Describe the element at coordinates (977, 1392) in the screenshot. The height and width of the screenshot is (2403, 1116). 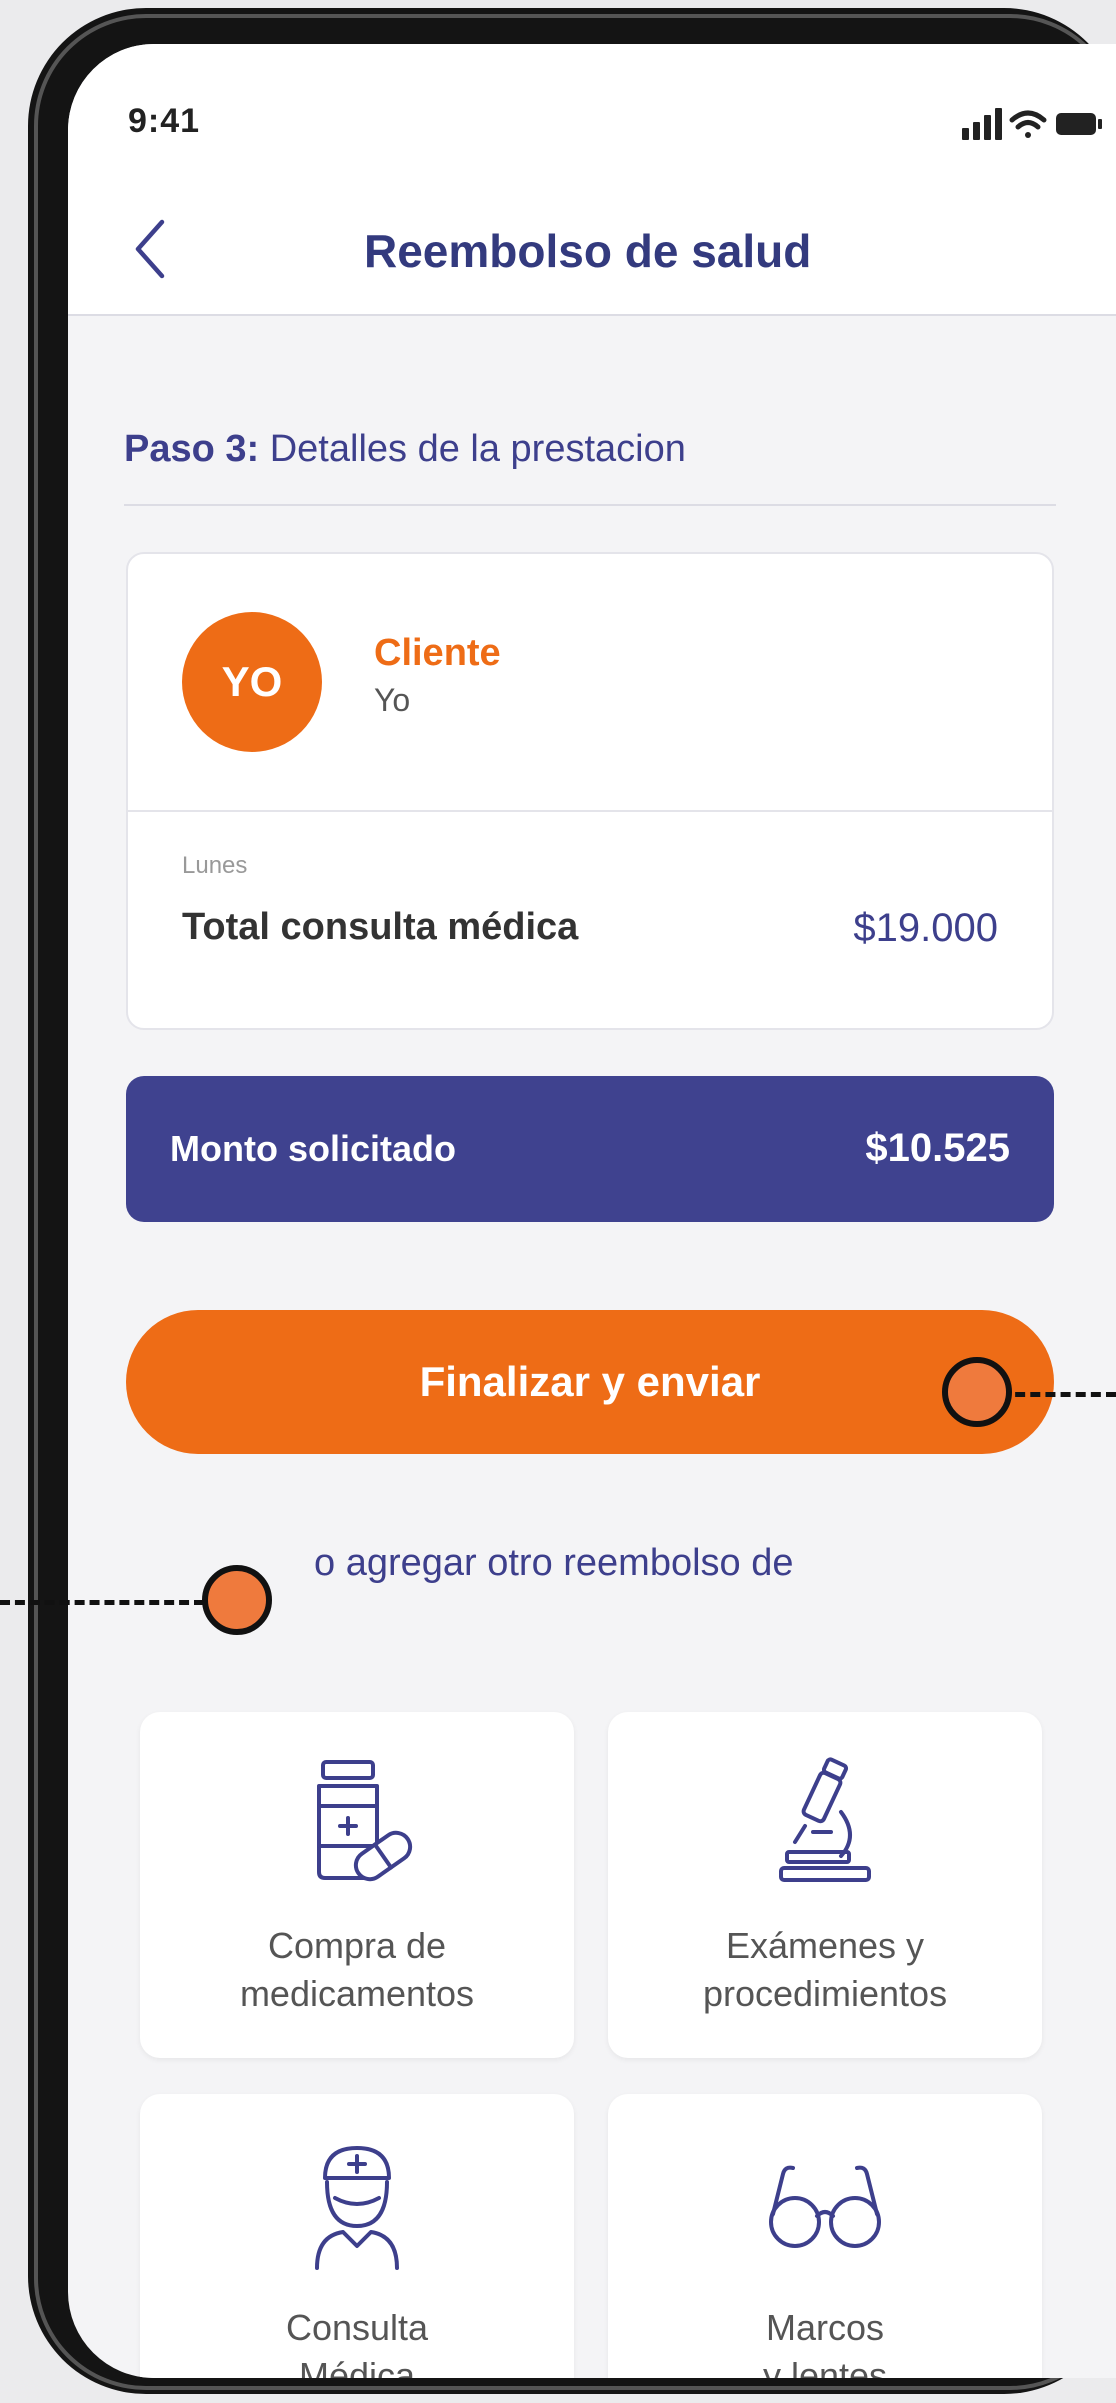
I see `annotation-marker-button` at that location.